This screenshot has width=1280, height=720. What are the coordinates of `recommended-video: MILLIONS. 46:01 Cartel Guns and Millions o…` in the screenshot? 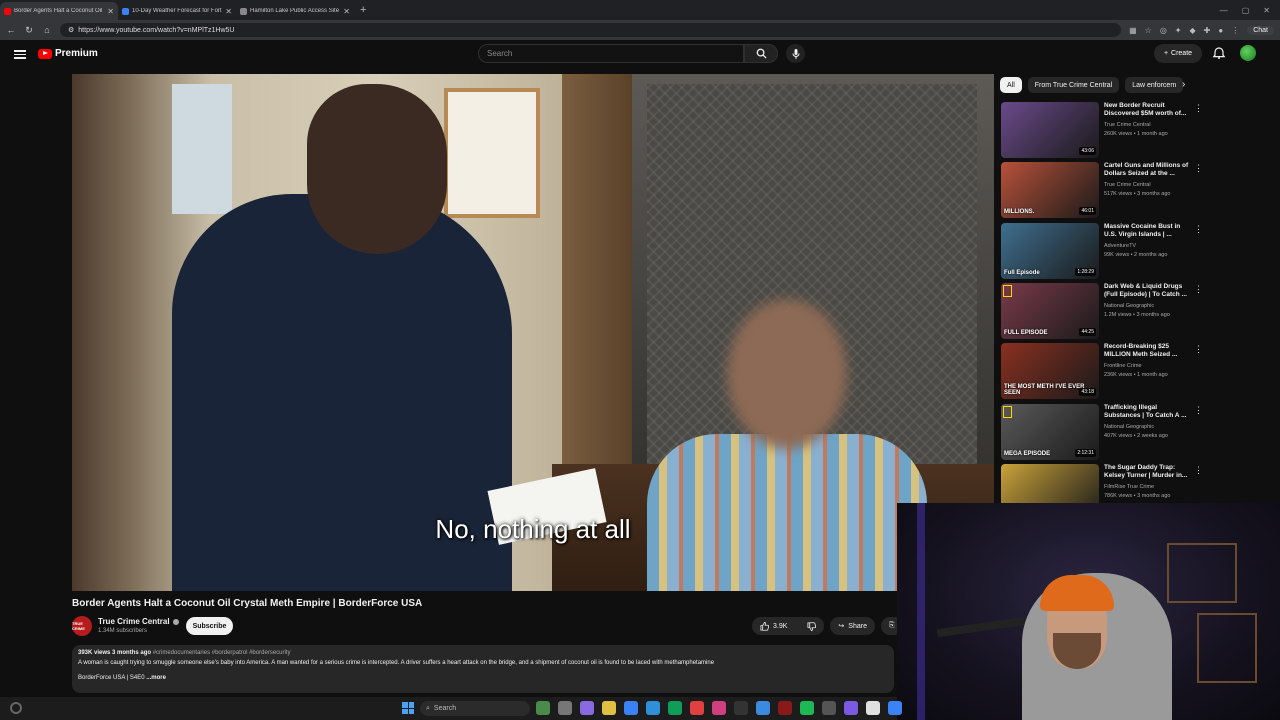 It's located at (1103, 191).